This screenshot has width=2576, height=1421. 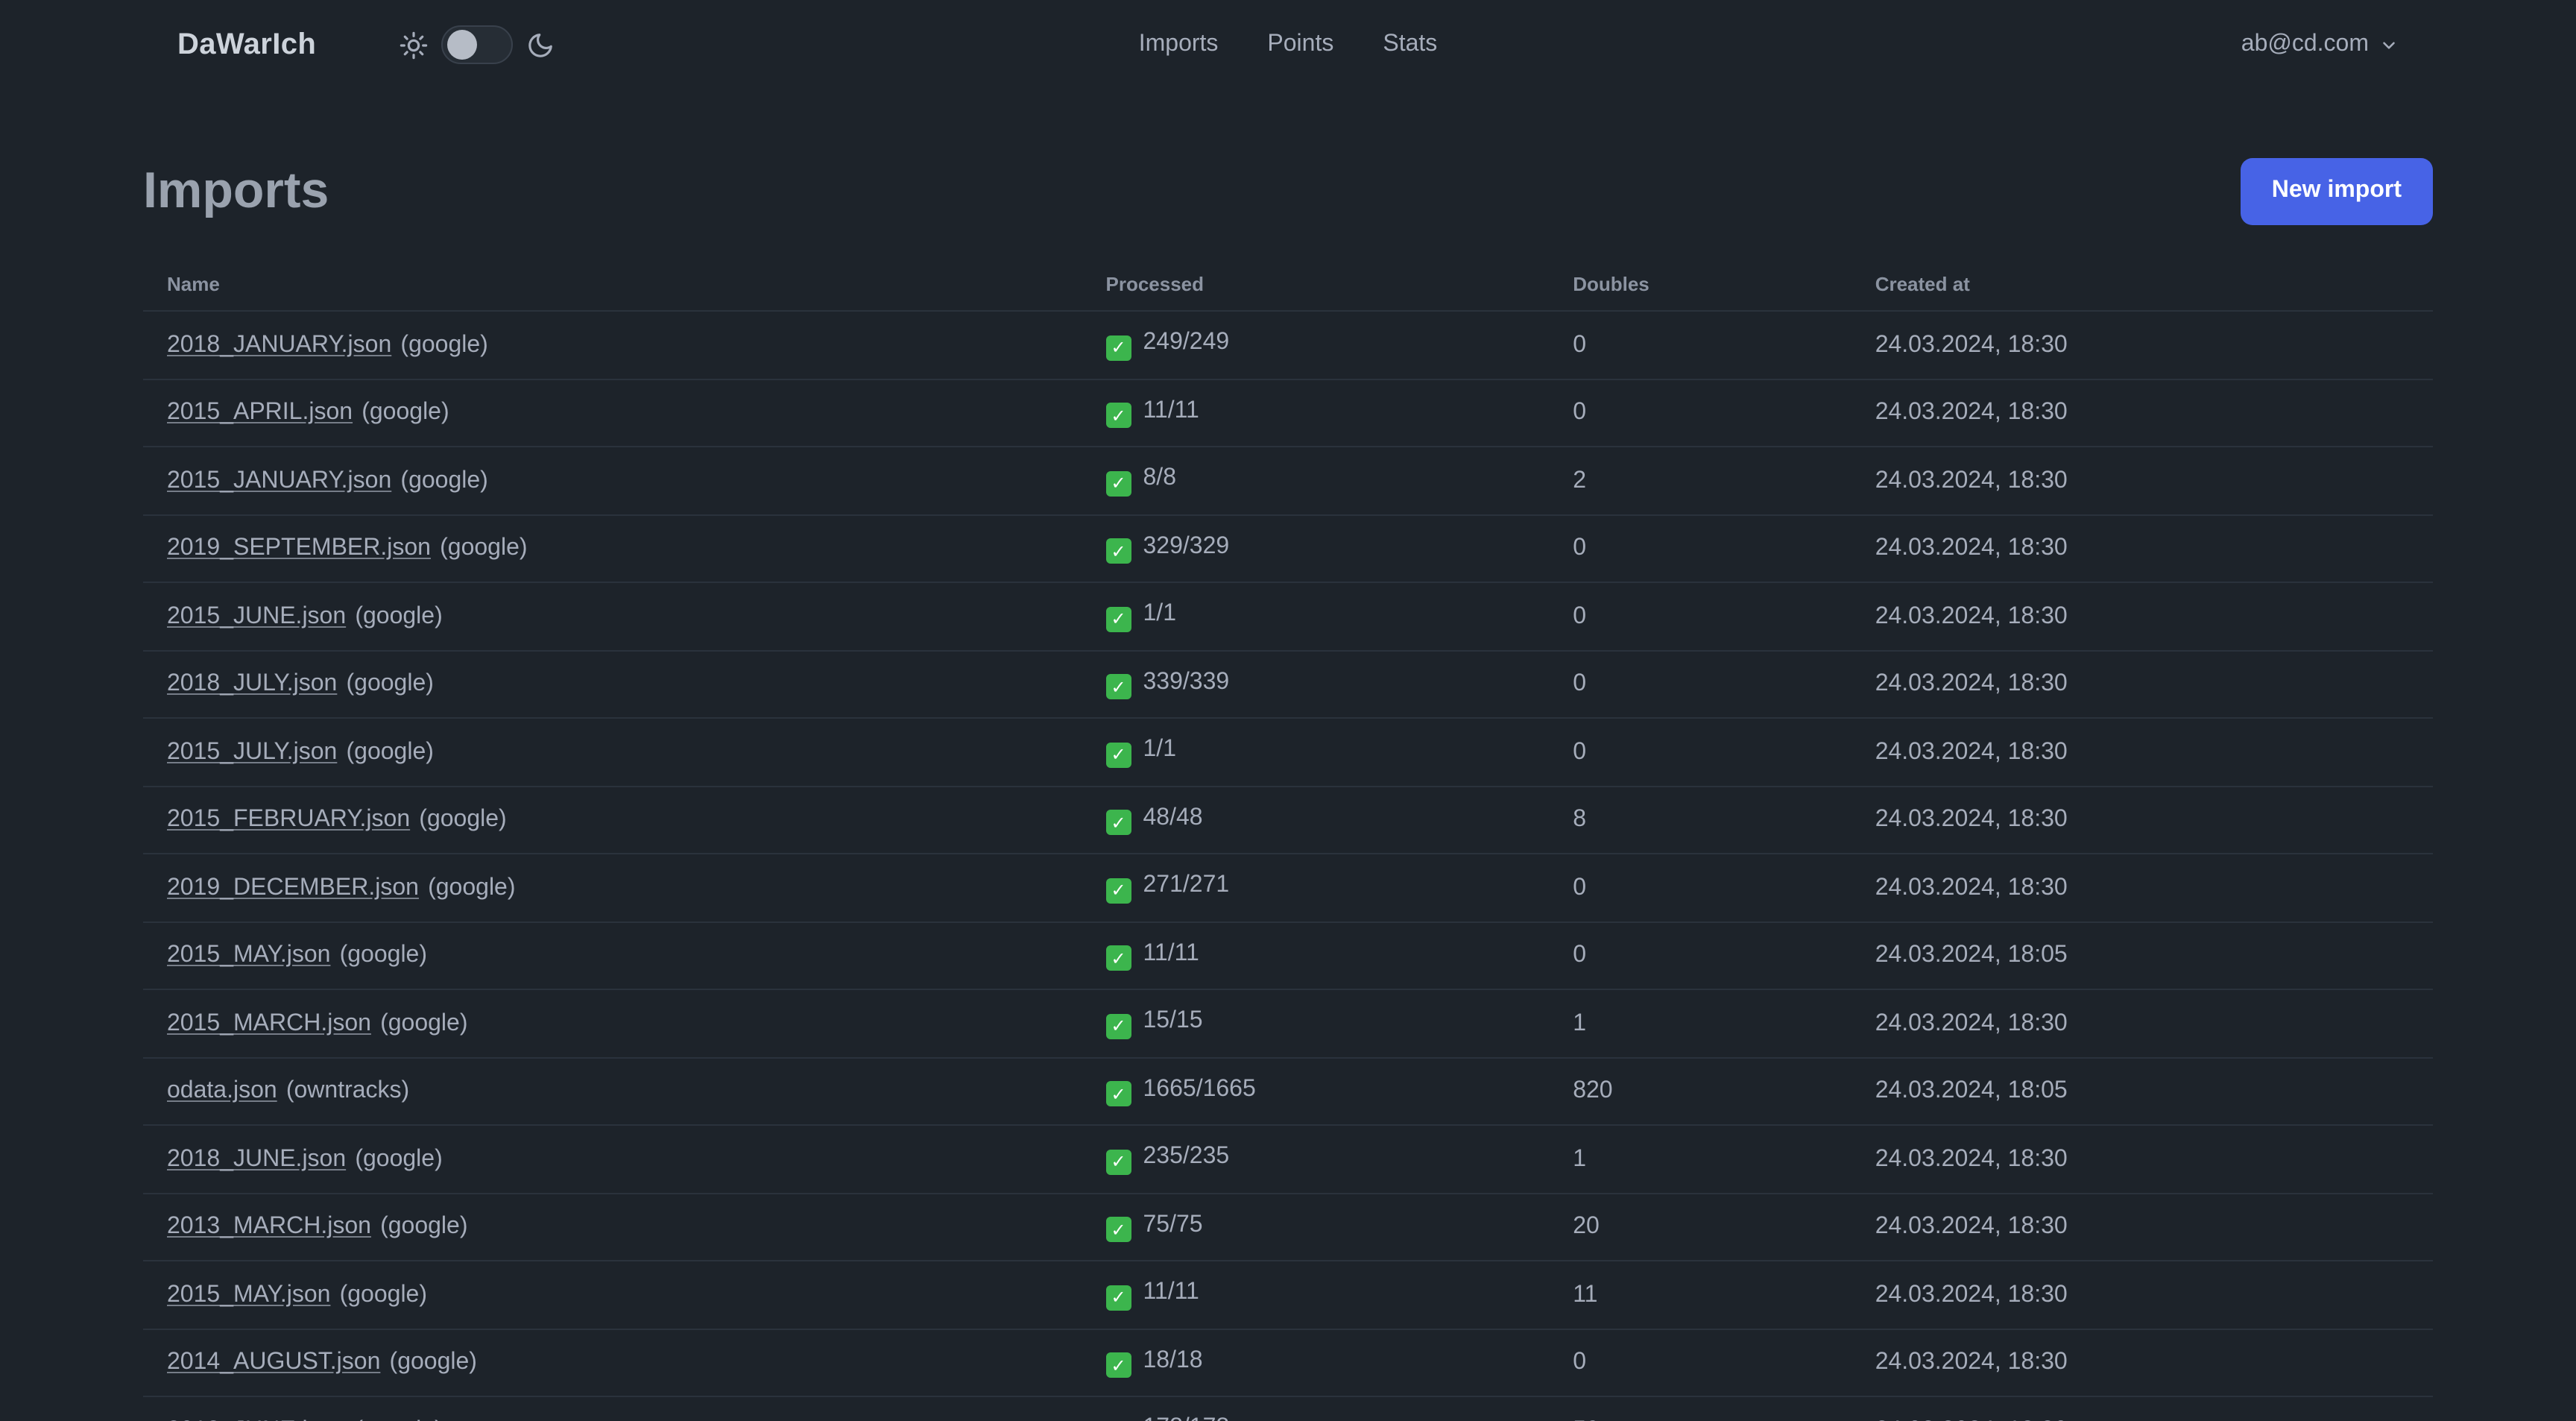 What do you see at coordinates (1700, 1408) in the screenshot?
I see `doubles-cell: 59` at bounding box center [1700, 1408].